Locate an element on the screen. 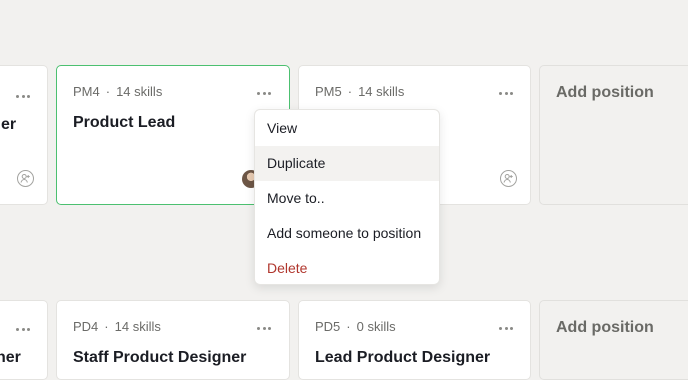  menu-item-duplicate: Duplicate is located at coordinates (347, 163).